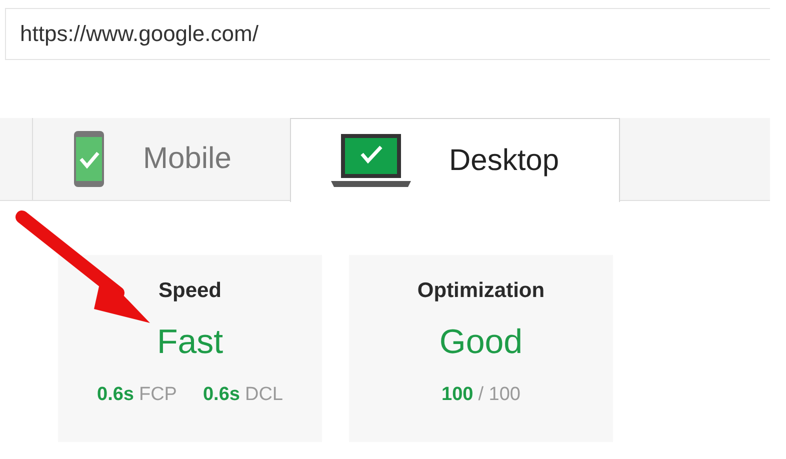 The height and width of the screenshot is (459, 786). What do you see at coordinates (190, 342) in the screenshot?
I see `rating-text: Fast` at bounding box center [190, 342].